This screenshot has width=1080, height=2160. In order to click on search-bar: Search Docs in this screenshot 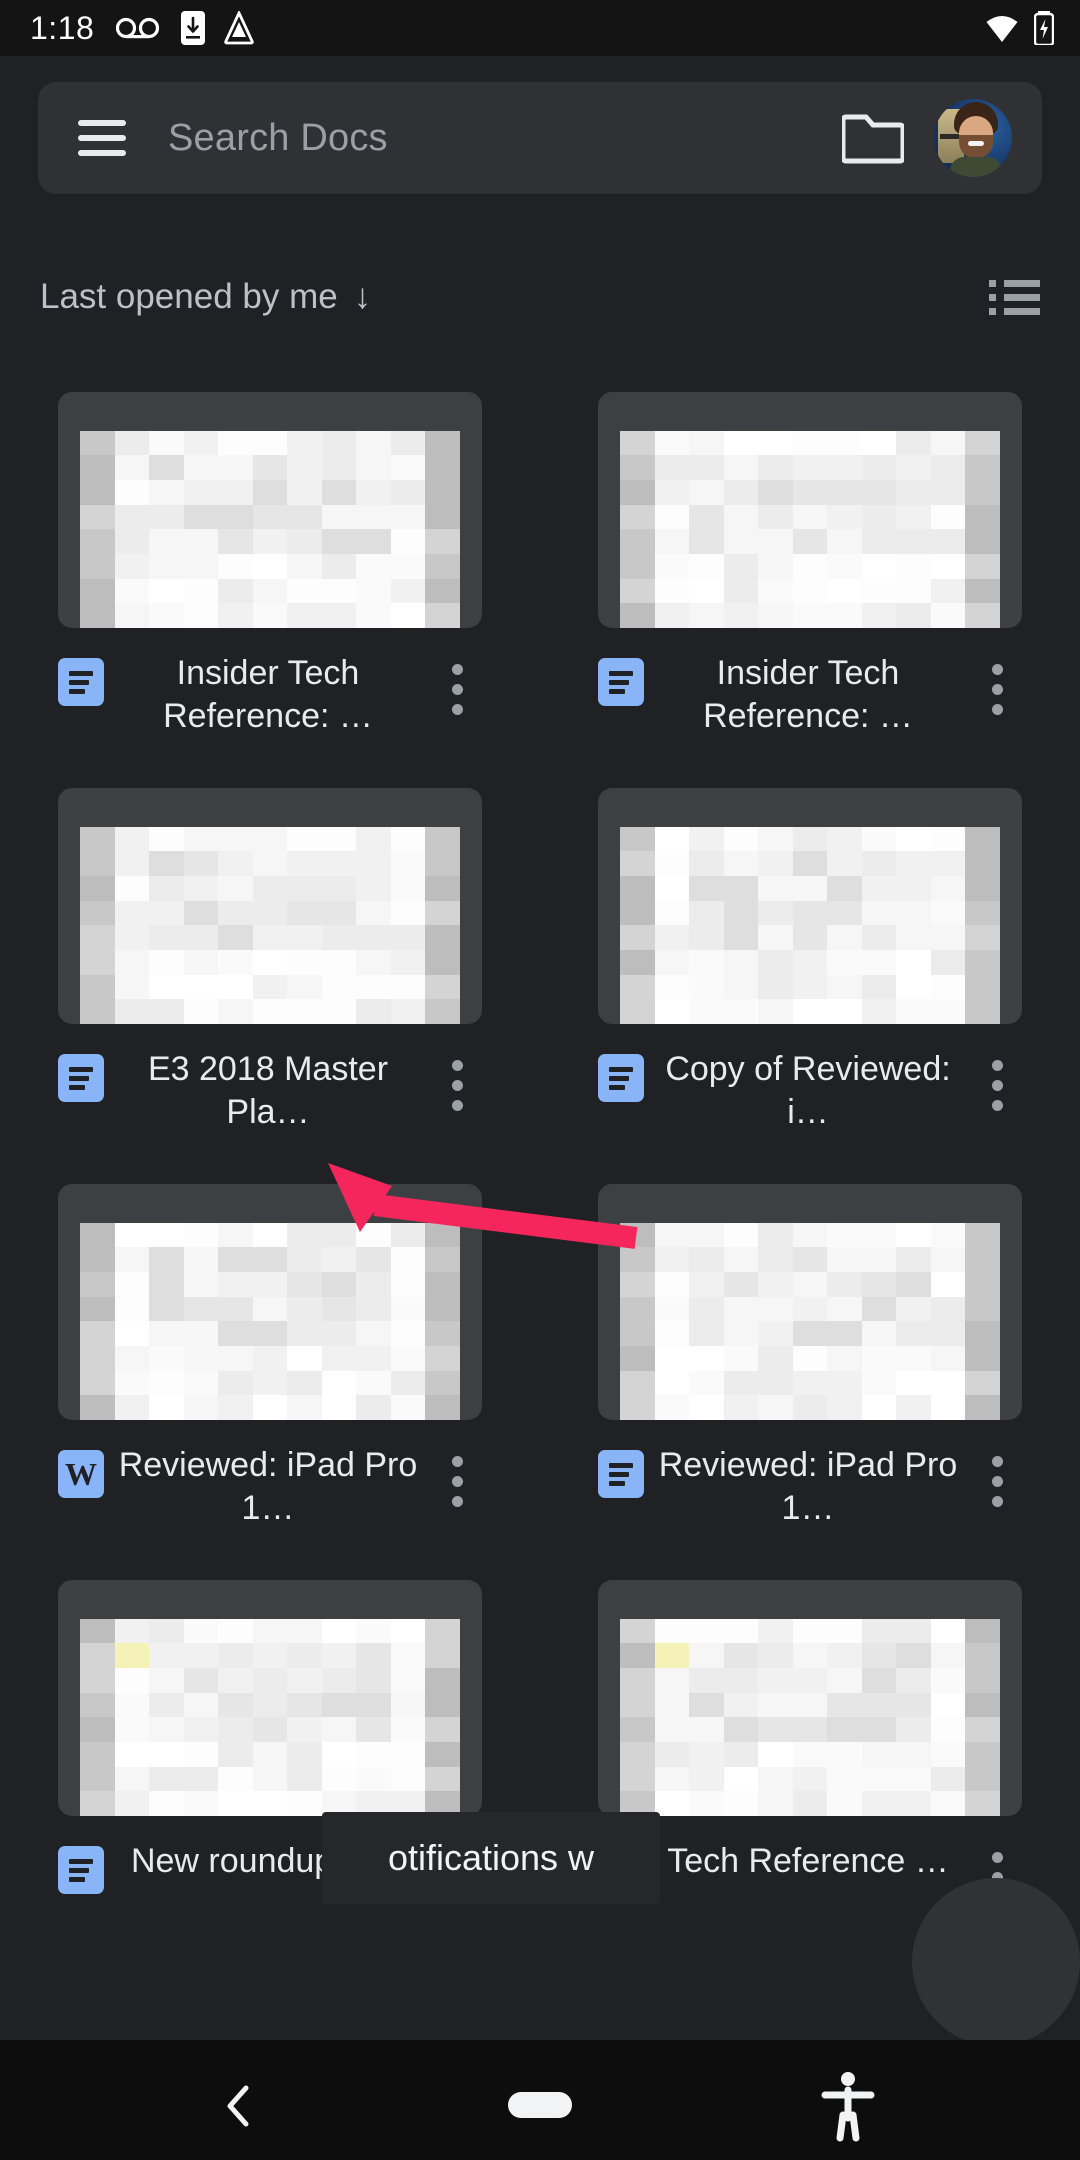, I will do `click(540, 138)`.